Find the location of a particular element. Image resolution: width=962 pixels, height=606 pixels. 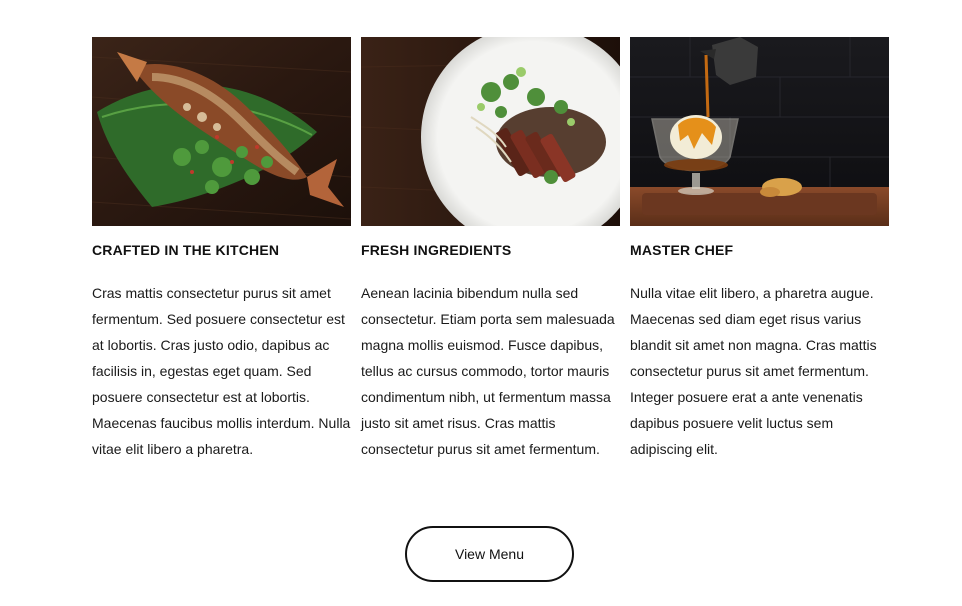

fish-dish-photo is located at coordinates (221, 131).